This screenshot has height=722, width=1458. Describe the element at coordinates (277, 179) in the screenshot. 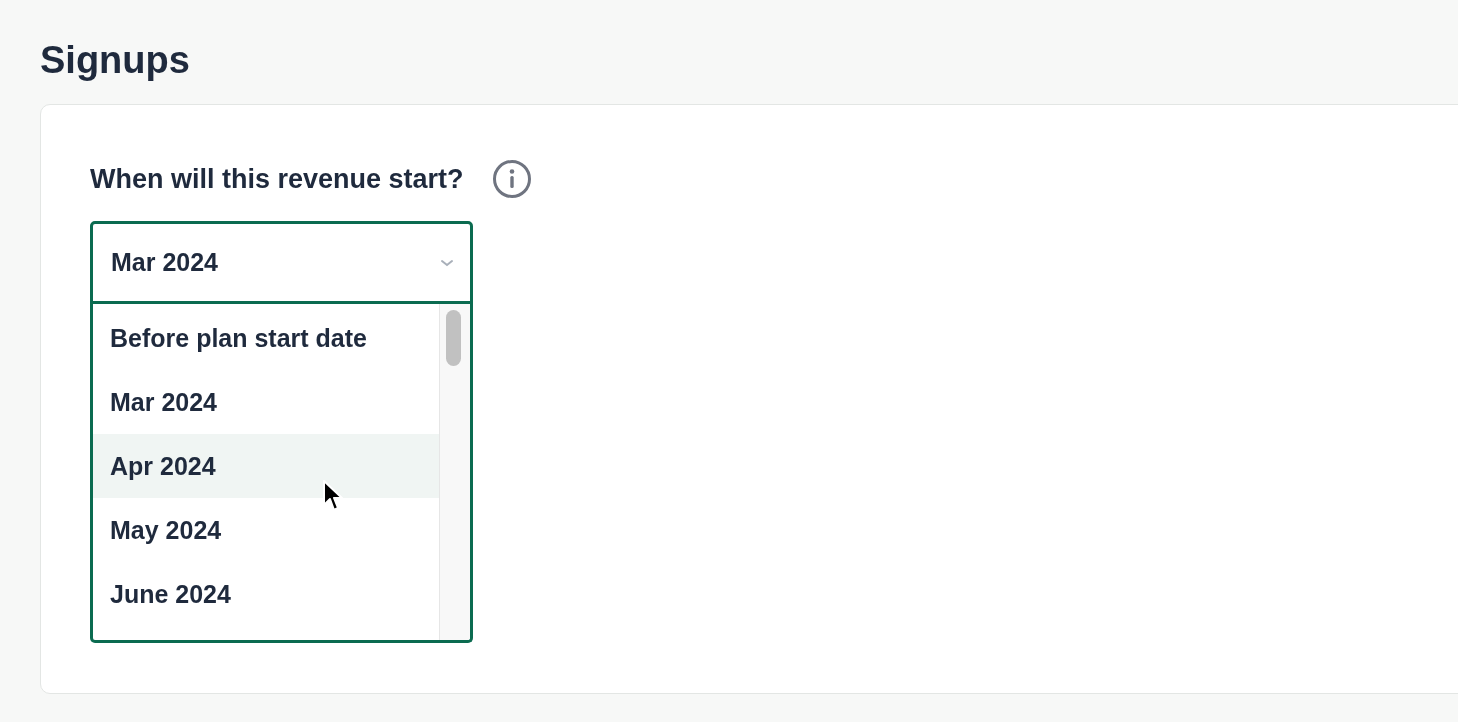

I see `question-label: When will this revenue start?` at that location.